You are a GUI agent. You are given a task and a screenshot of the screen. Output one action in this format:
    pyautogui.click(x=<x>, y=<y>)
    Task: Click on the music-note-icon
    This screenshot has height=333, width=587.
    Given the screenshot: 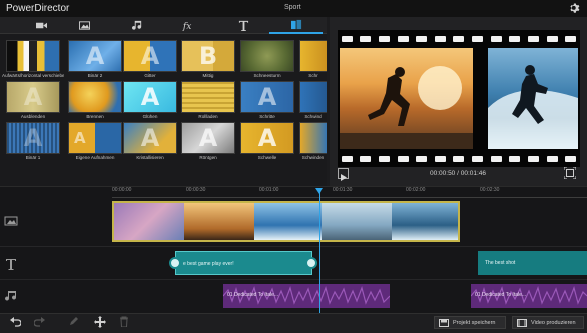 What is the action you would take?
    pyautogui.click(x=136, y=25)
    